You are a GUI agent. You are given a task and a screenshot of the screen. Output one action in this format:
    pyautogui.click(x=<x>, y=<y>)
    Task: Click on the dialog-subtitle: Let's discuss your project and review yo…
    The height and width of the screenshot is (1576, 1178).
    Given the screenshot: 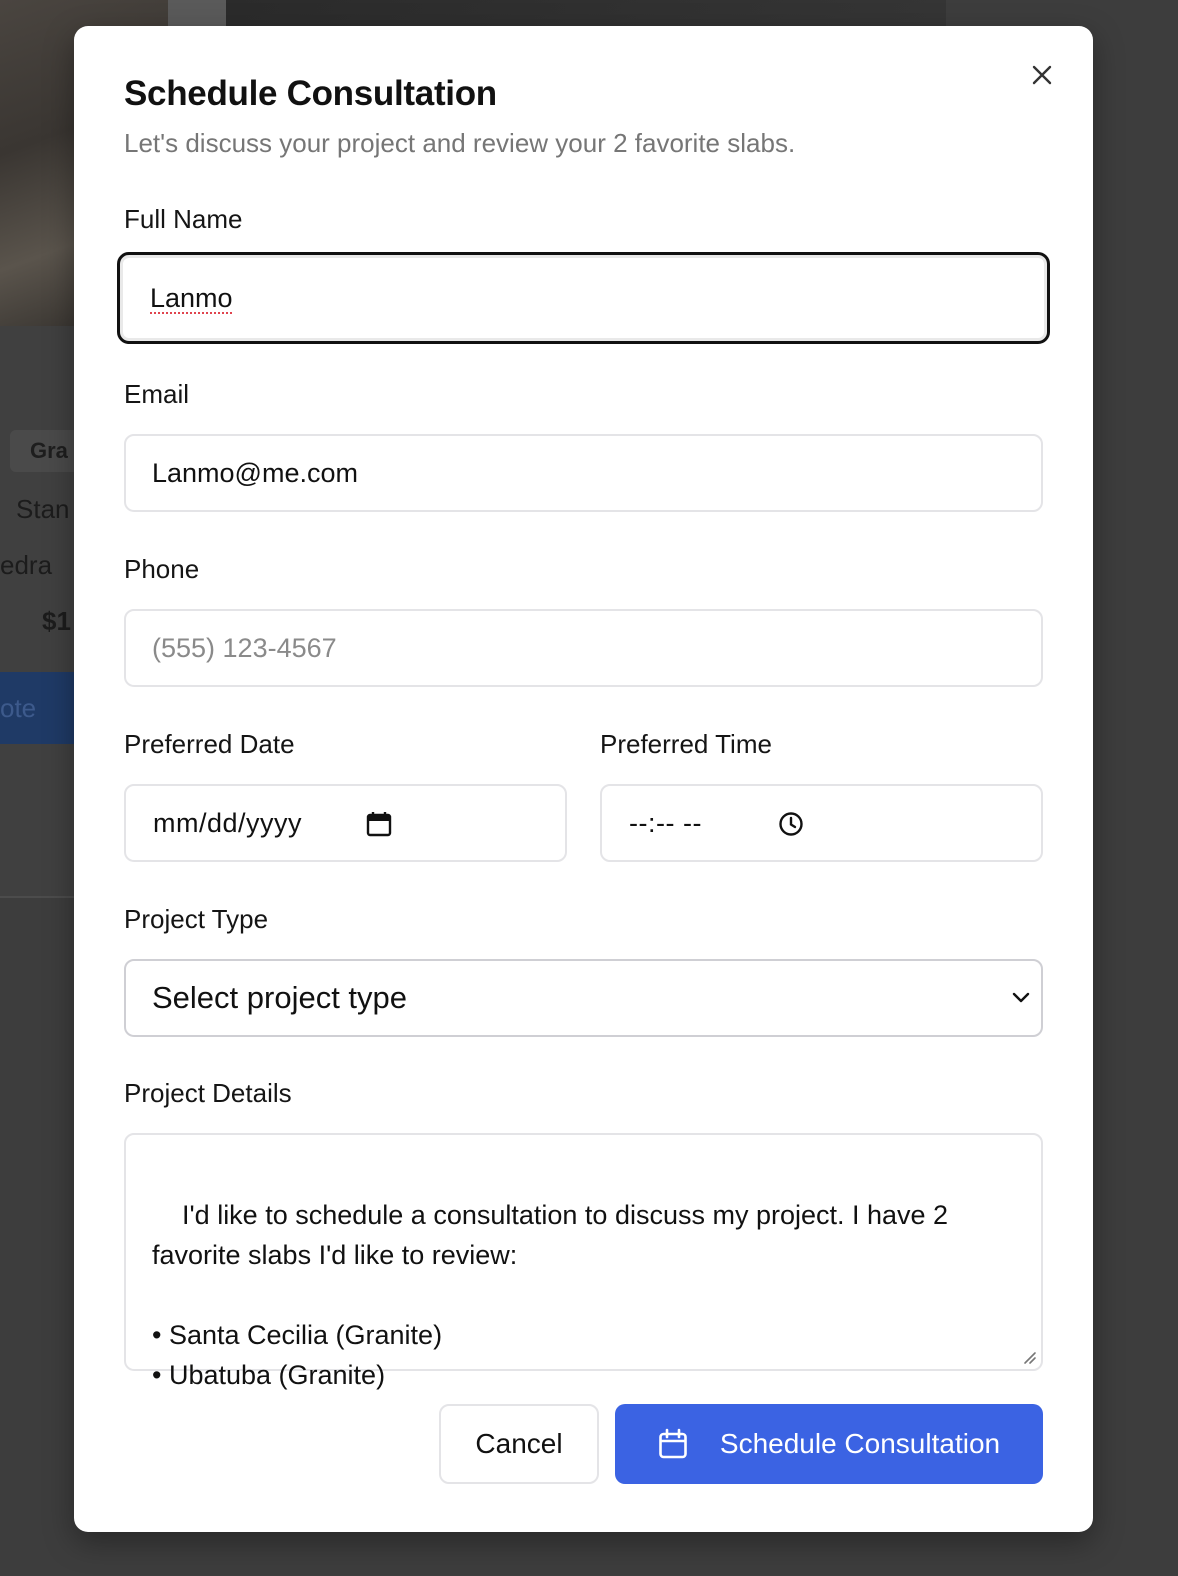 What is the action you would take?
    pyautogui.click(x=460, y=143)
    